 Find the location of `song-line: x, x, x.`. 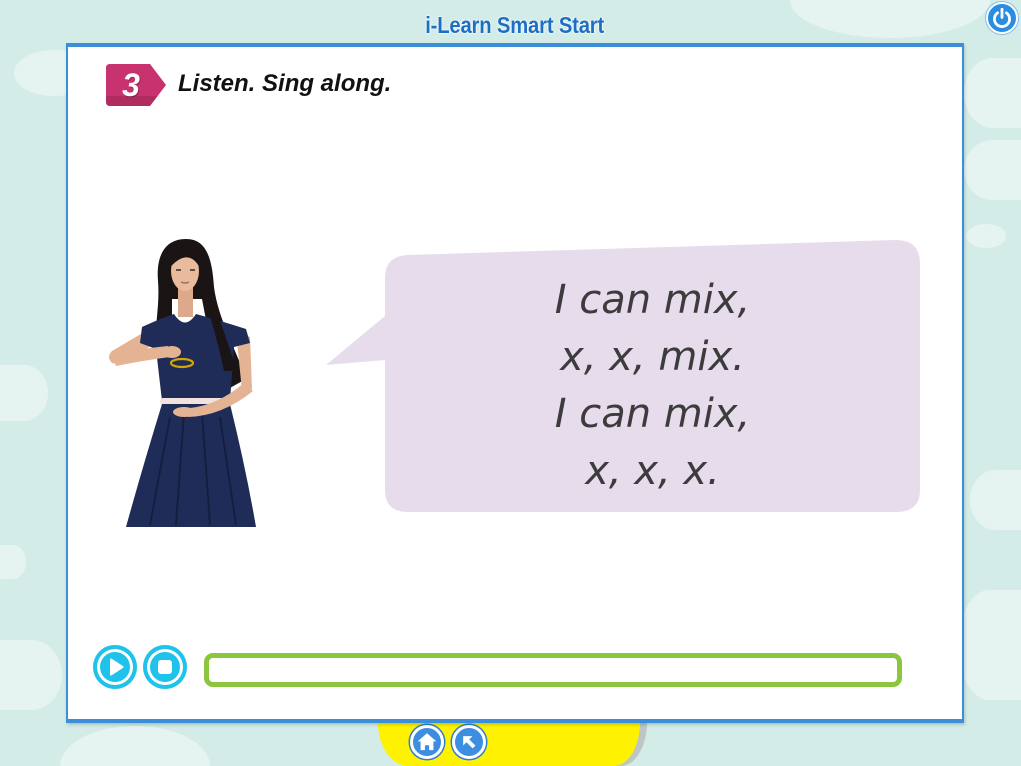

song-line: x, x, x. is located at coordinates (652, 471).